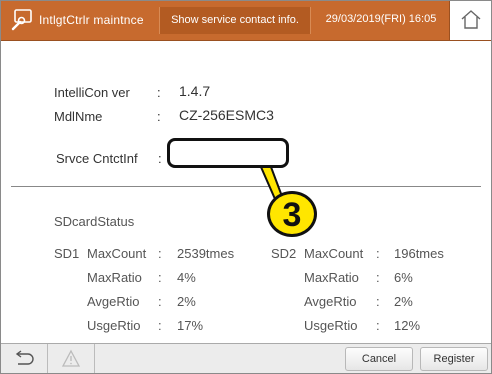 This screenshot has width=492, height=374. Describe the element at coordinates (330, 301) in the screenshot. I see `sd2-avgratio-label: AvgeRtio` at that location.